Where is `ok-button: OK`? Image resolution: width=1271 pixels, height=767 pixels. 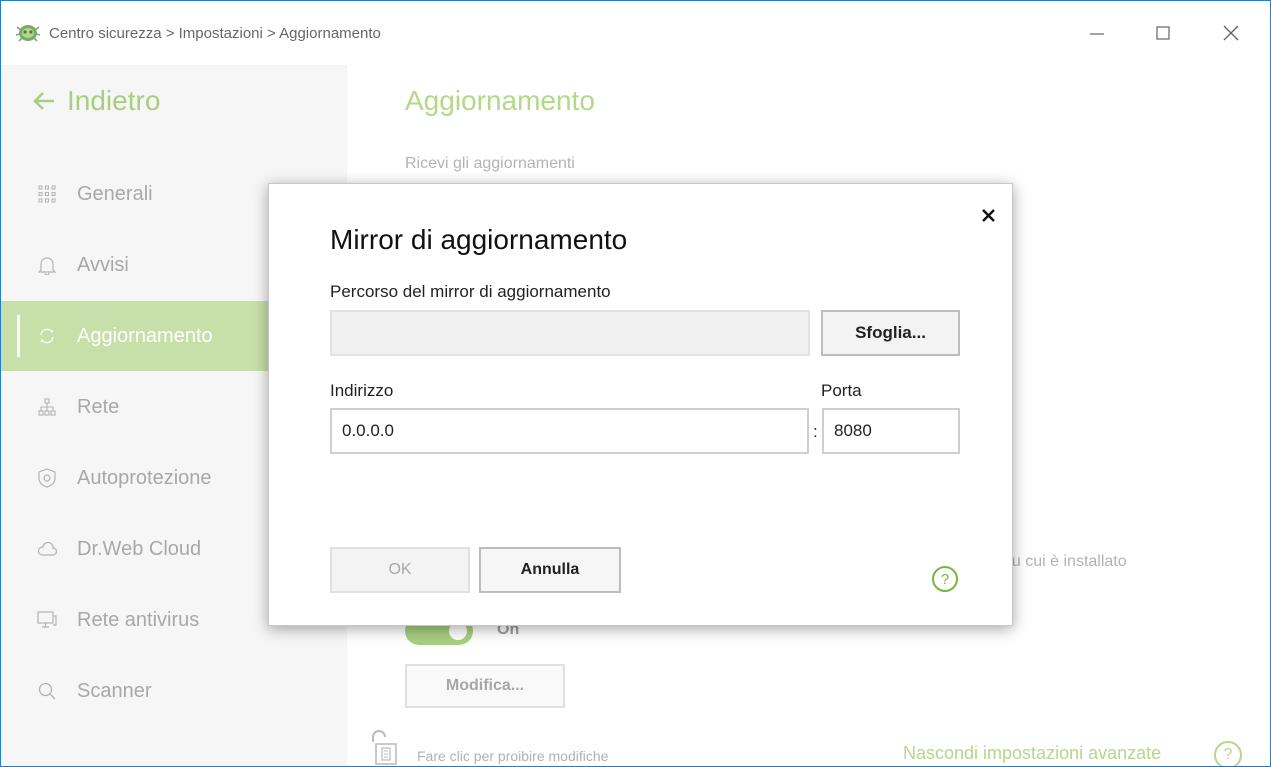 ok-button: OK is located at coordinates (400, 570).